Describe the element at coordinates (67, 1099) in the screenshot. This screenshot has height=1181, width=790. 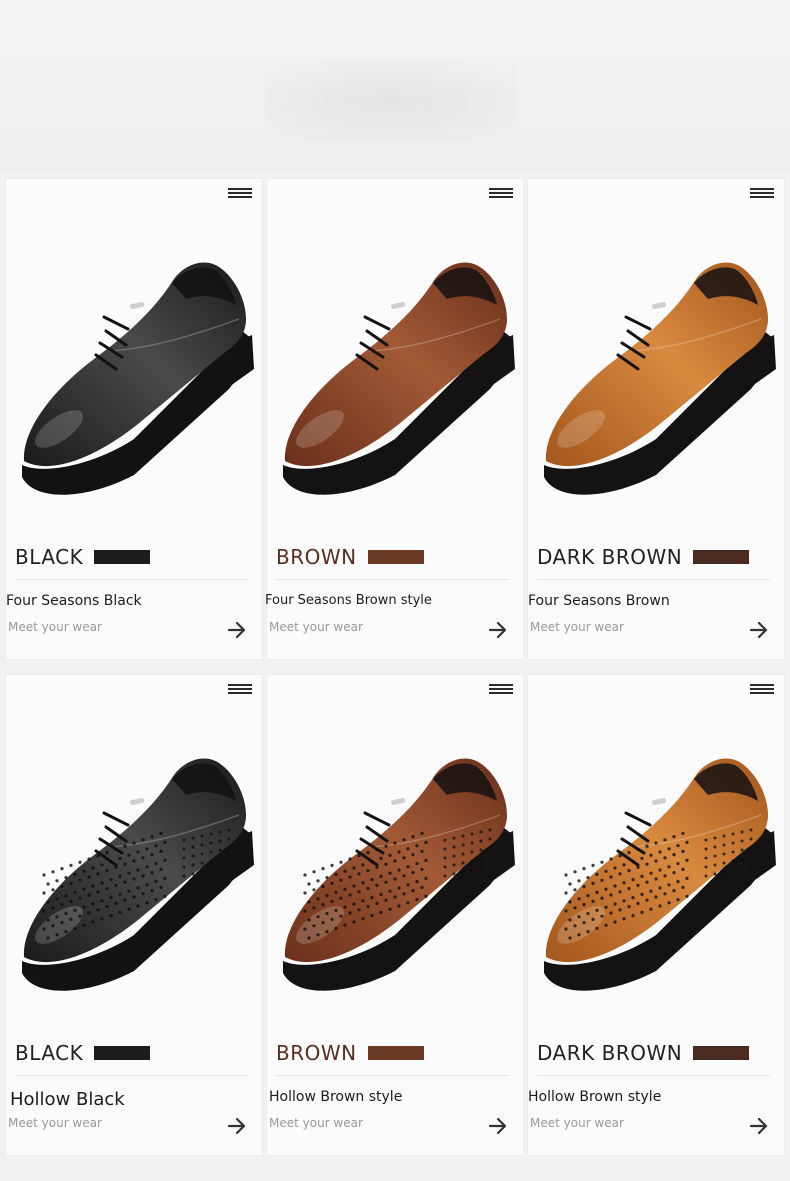
I see `product-title: Hollow Black` at that location.